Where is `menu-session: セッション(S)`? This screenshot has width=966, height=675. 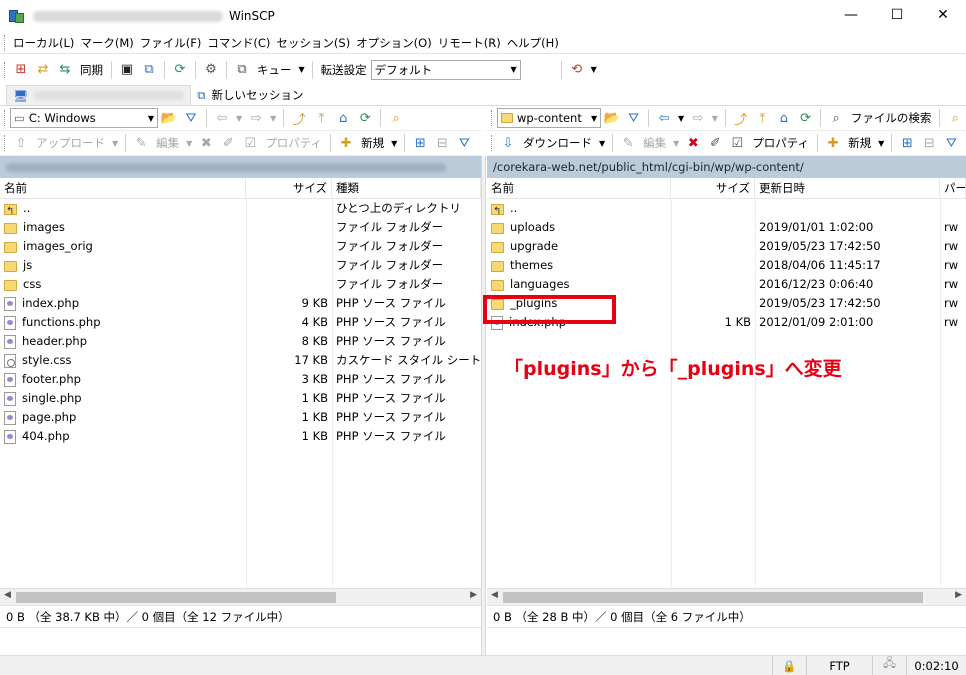 menu-session: セッション(S) is located at coordinates (313, 43).